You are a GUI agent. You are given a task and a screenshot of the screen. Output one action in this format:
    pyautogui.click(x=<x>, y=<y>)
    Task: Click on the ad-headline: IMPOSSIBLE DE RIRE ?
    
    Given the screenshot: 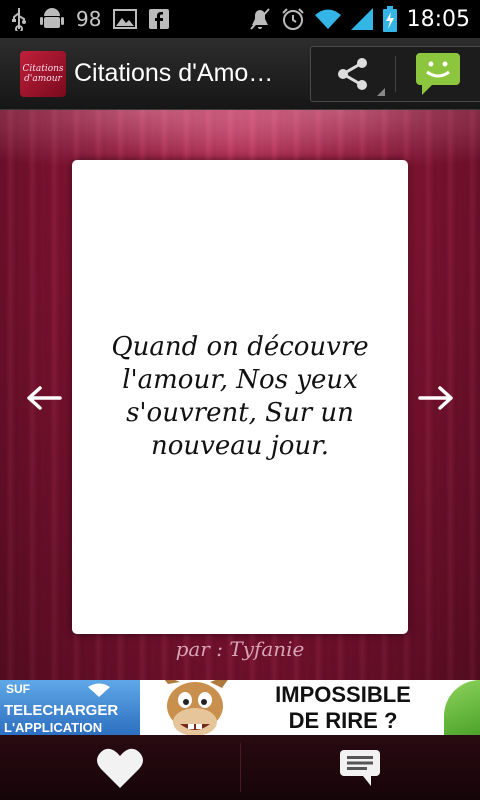 What is the action you would take?
    pyautogui.click(x=343, y=708)
    